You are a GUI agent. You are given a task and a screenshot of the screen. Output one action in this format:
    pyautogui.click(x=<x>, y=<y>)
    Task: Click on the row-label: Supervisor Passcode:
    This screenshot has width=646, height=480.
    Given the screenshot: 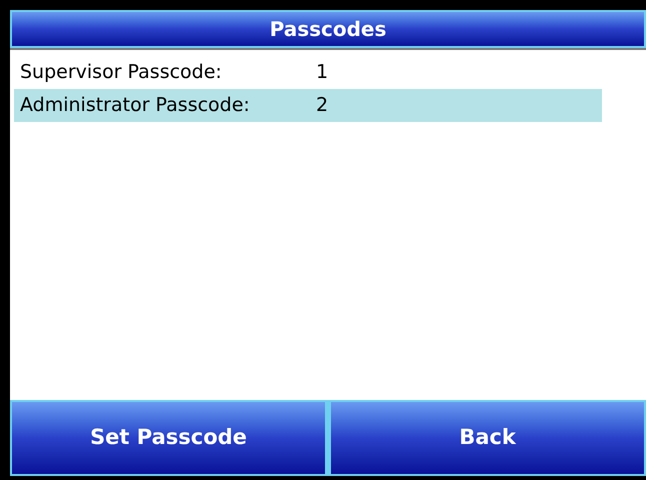 What is the action you would take?
    pyautogui.click(x=121, y=73)
    